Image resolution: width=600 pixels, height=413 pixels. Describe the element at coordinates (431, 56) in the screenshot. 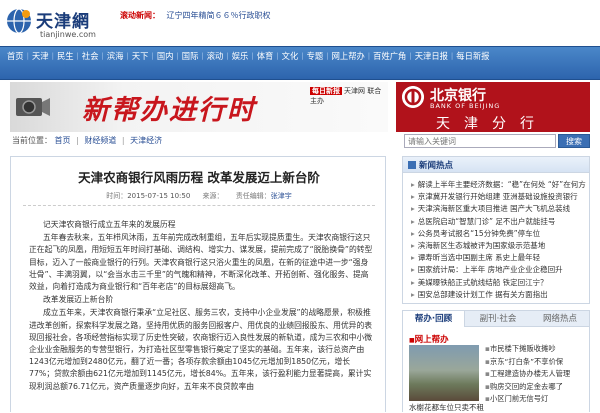

I see `nav-item: 天津日报` at that location.